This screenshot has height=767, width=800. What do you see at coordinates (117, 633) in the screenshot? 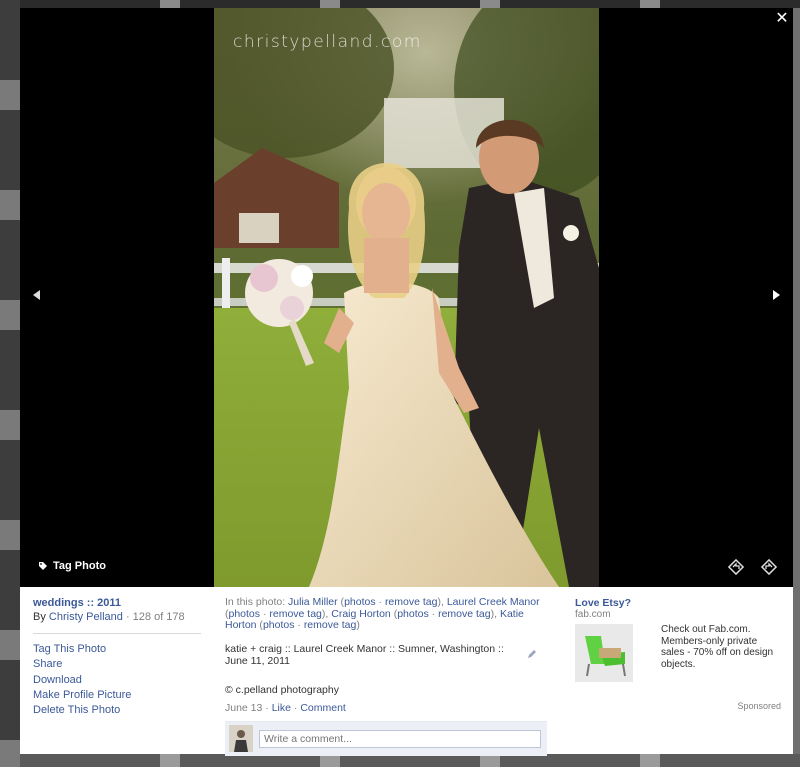
I see `divider` at bounding box center [117, 633].